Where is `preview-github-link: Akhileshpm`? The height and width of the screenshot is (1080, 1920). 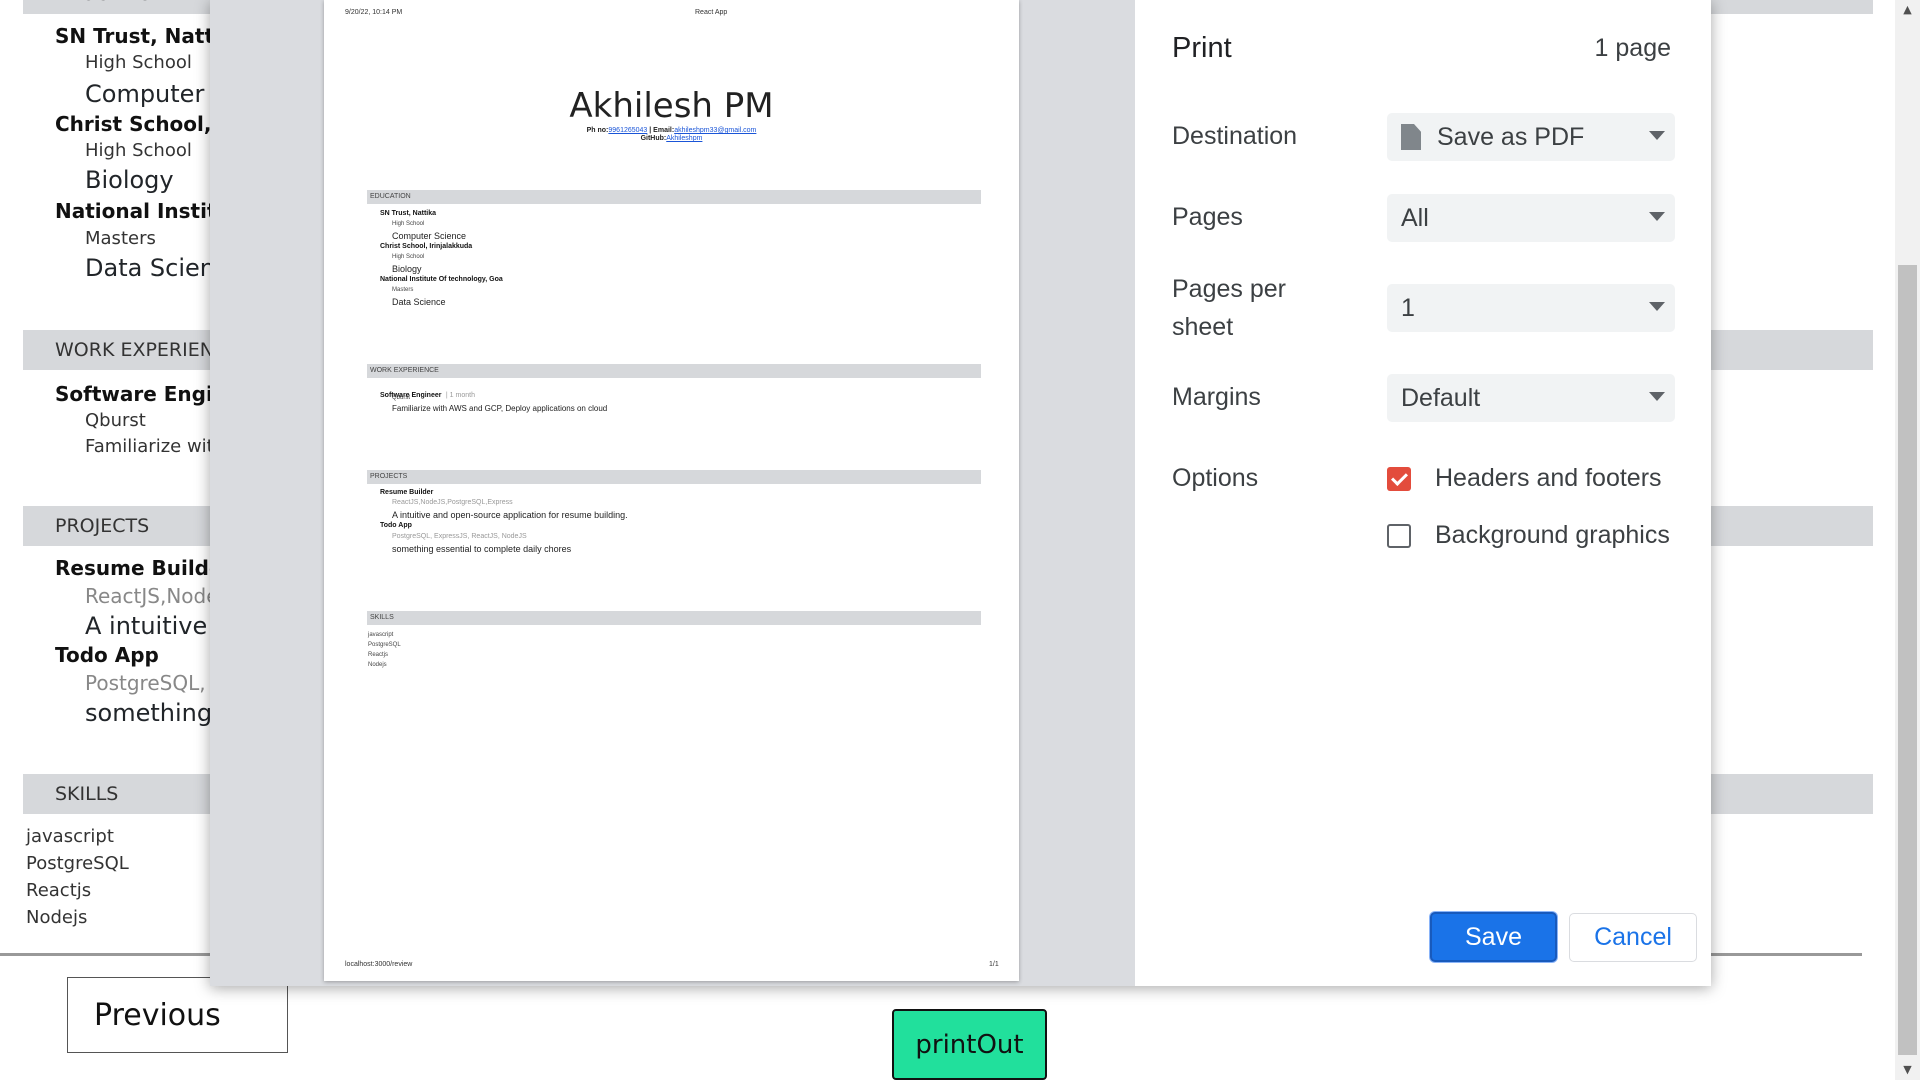
preview-github-link: Akhileshpm is located at coordinates (684, 138).